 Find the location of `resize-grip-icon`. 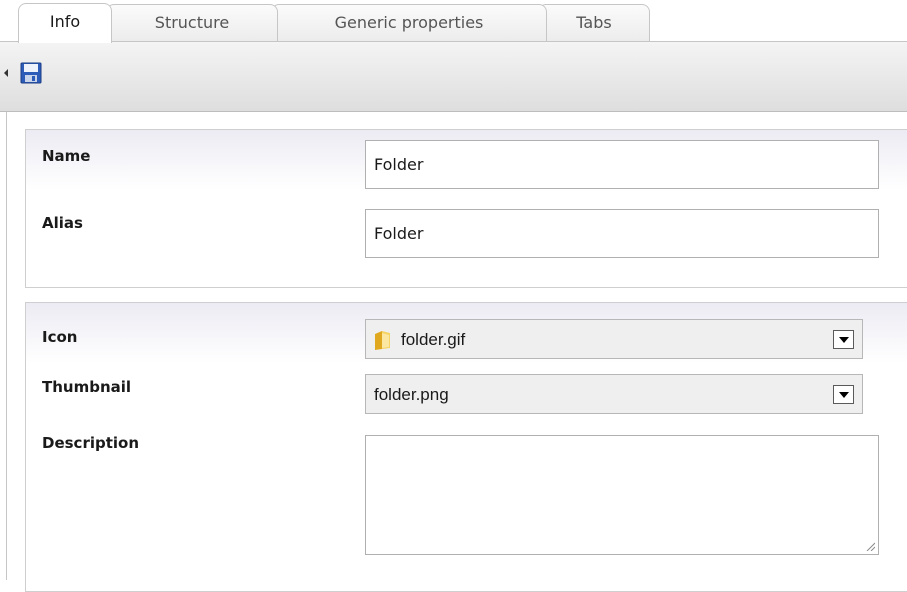

resize-grip-icon is located at coordinates (870, 546).